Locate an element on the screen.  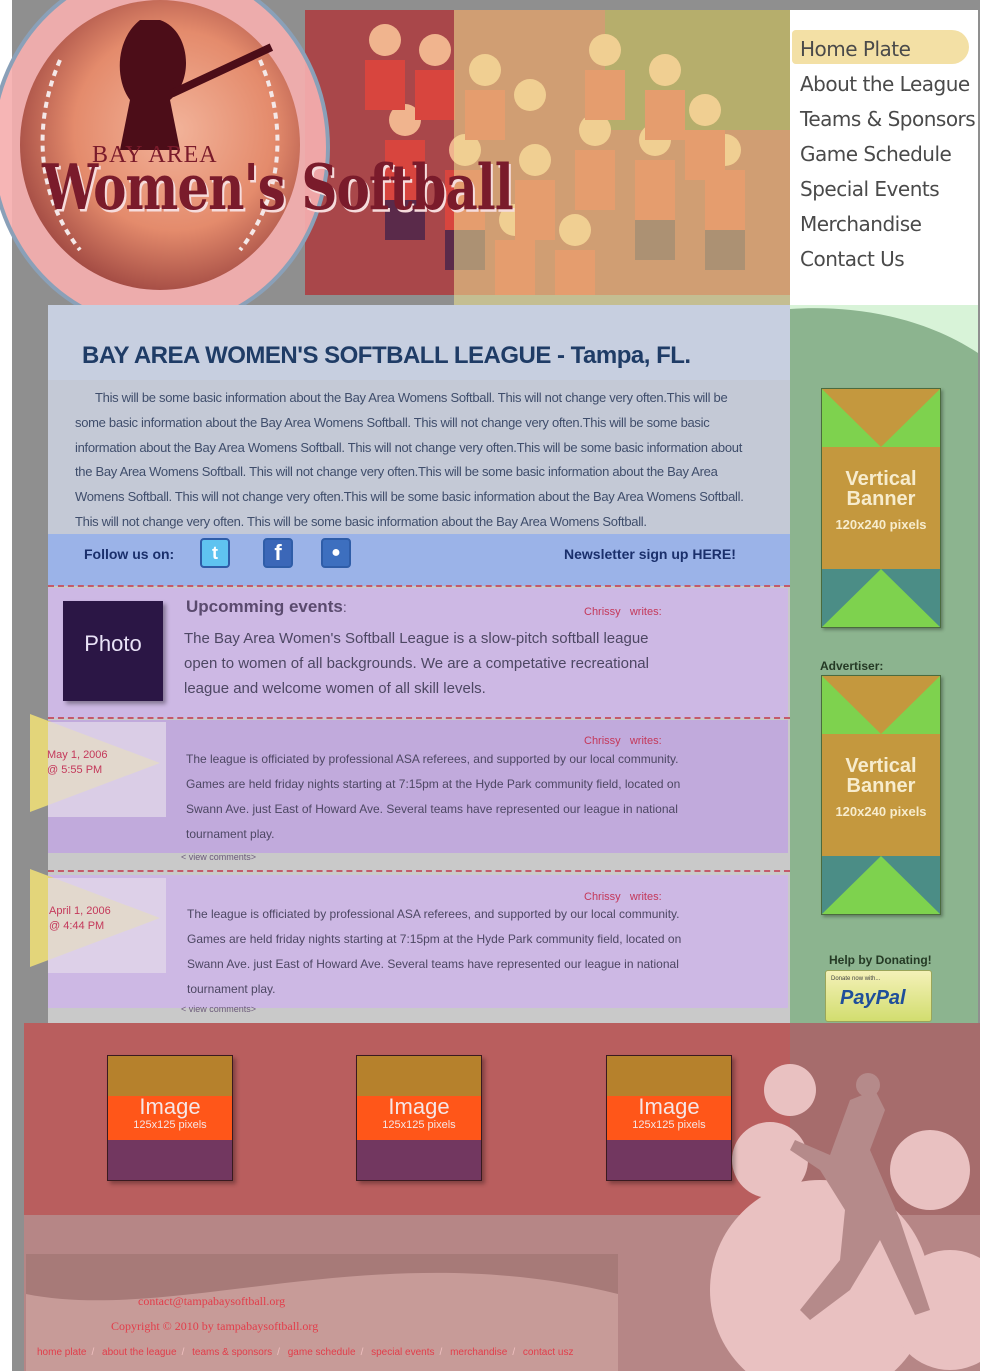
post-date: April 1, 2006 @ 4:44 PM is located at coordinates (80, 919).